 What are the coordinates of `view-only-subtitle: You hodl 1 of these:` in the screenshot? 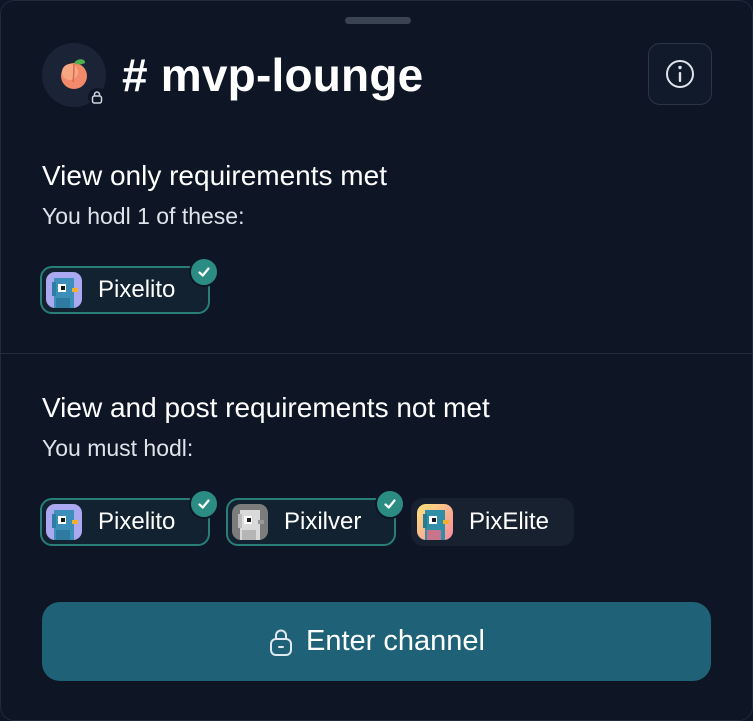 It's located at (143, 216).